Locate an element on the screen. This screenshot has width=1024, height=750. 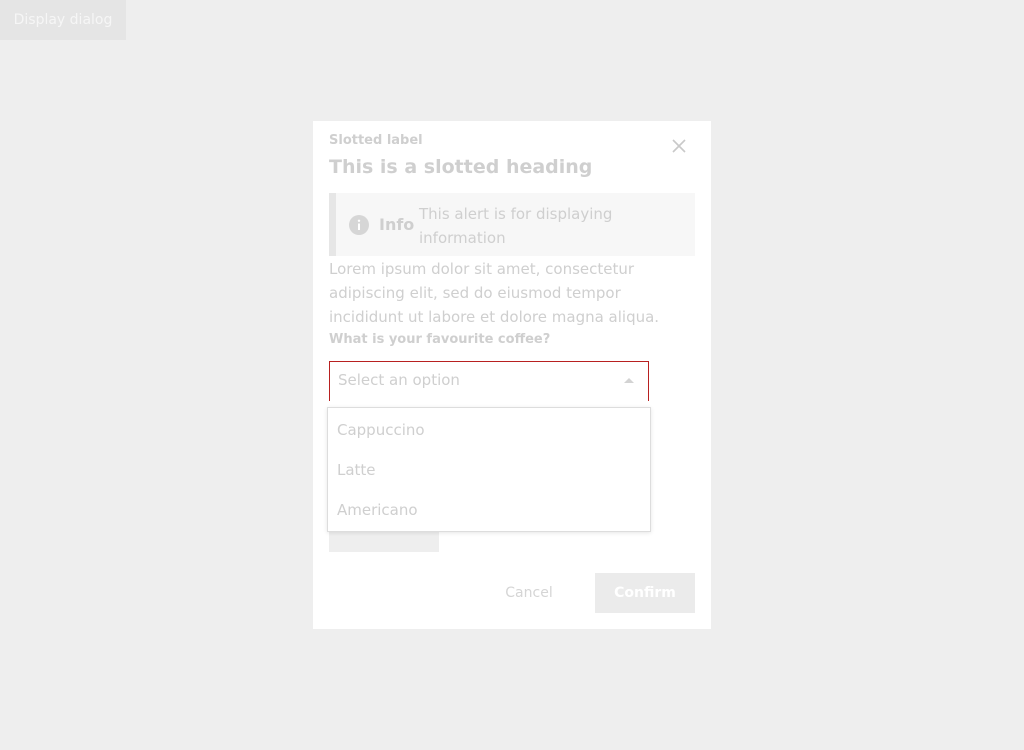
coffee-select: Select an option is located at coordinates (489, 381).